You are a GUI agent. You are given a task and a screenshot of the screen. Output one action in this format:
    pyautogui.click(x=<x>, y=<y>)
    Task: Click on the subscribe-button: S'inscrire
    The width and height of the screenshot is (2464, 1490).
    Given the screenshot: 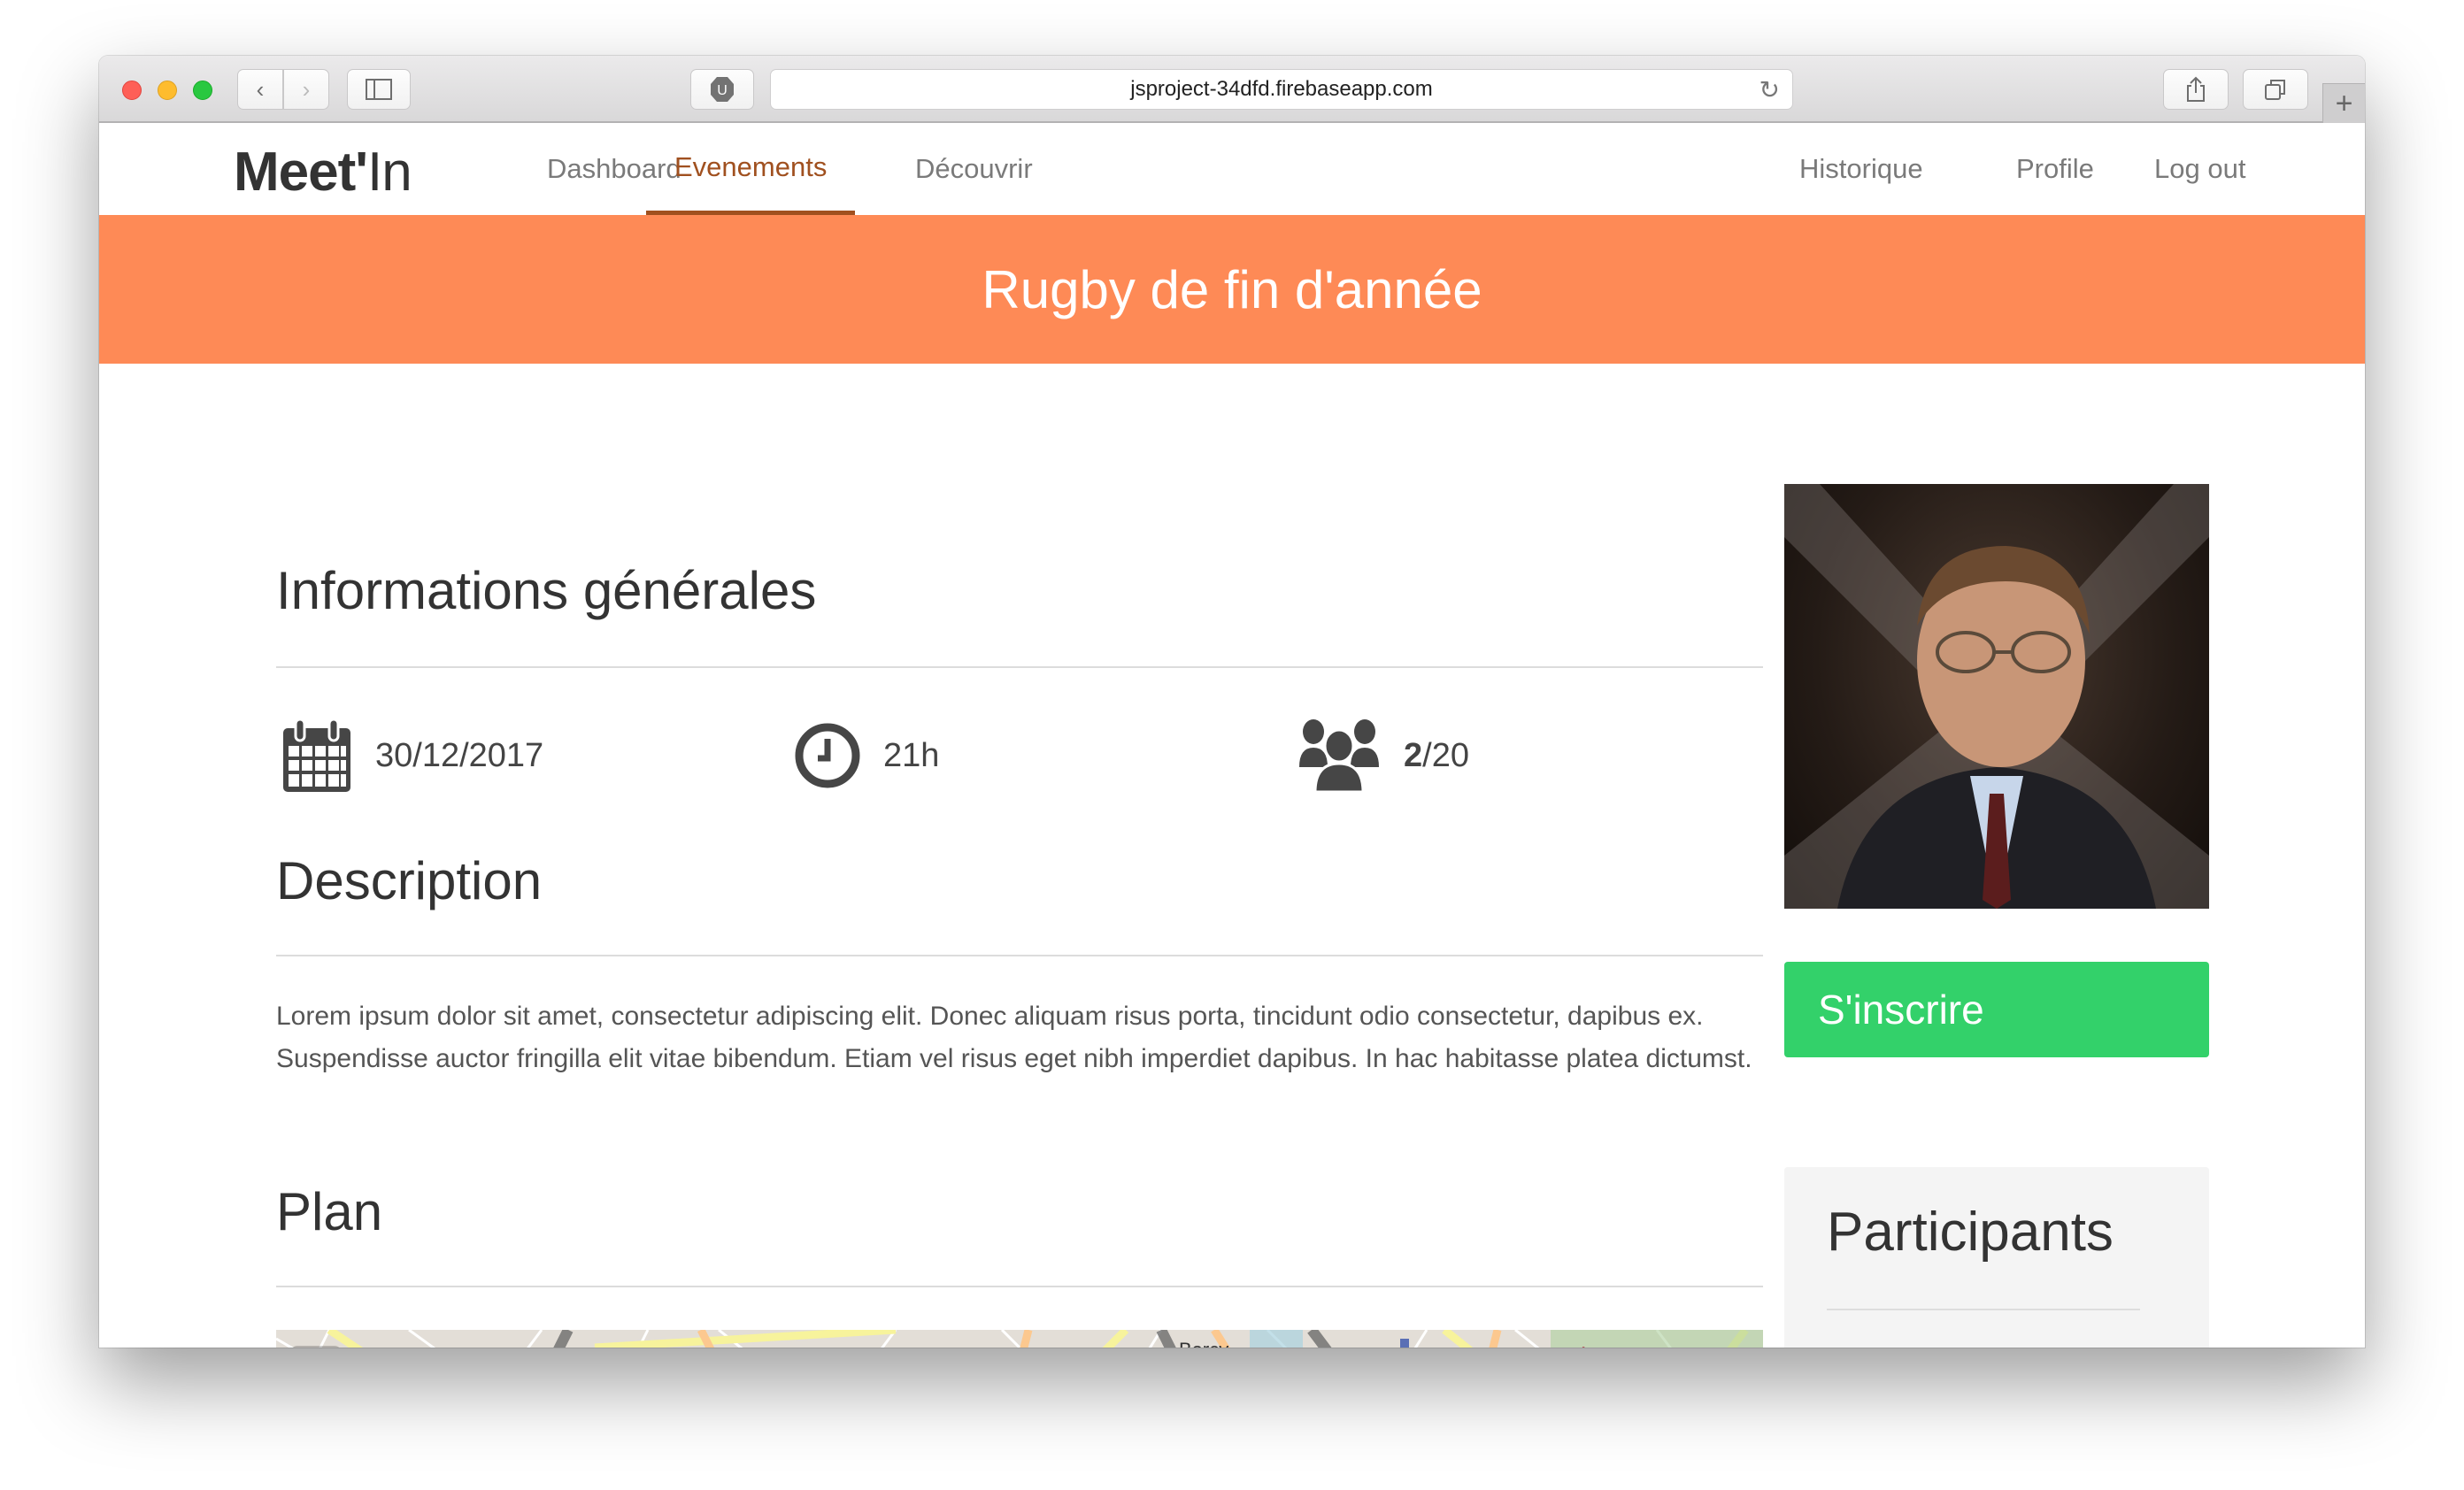 What is the action you would take?
    pyautogui.click(x=1996, y=1010)
    